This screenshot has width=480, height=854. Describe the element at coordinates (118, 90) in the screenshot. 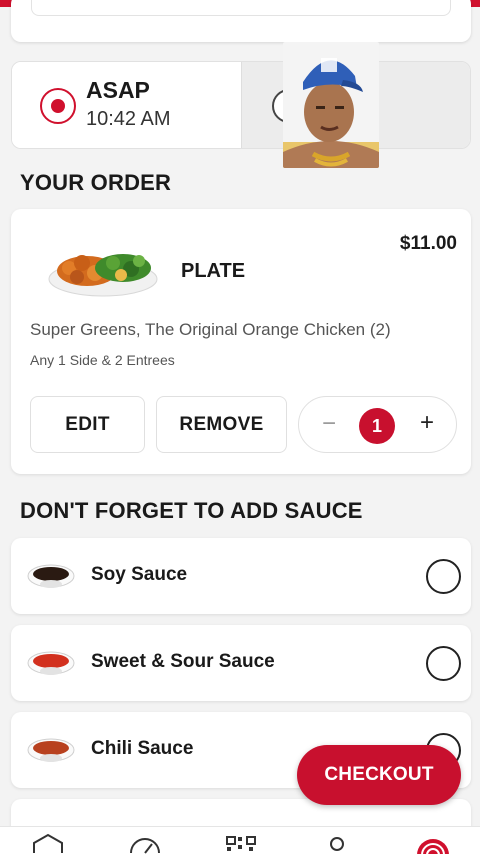

I see `asap-title: ASAP` at that location.